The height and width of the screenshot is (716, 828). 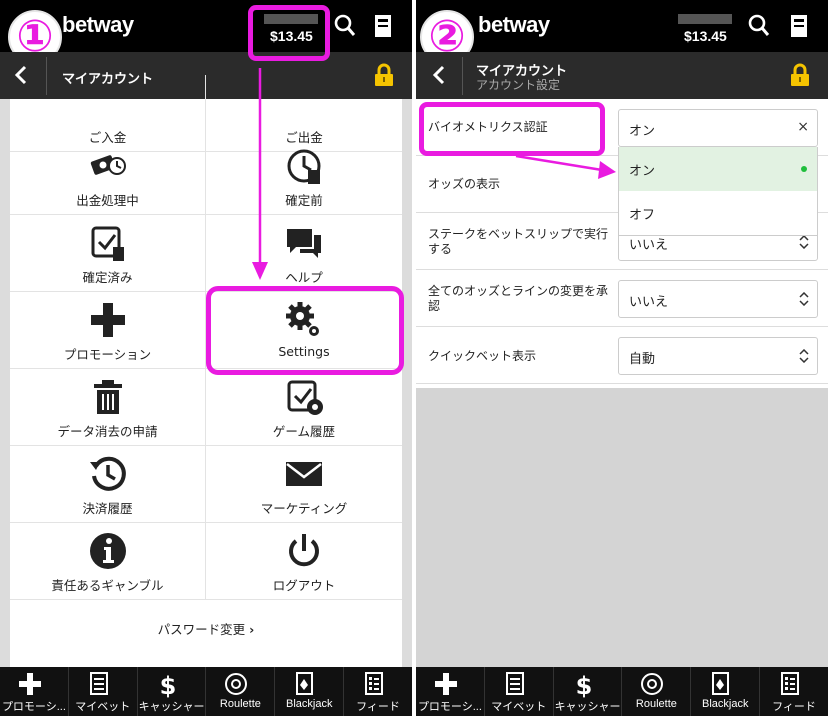 What do you see at coordinates (107, 354) in the screenshot?
I see `menu-item-label: プロモーション` at bounding box center [107, 354].